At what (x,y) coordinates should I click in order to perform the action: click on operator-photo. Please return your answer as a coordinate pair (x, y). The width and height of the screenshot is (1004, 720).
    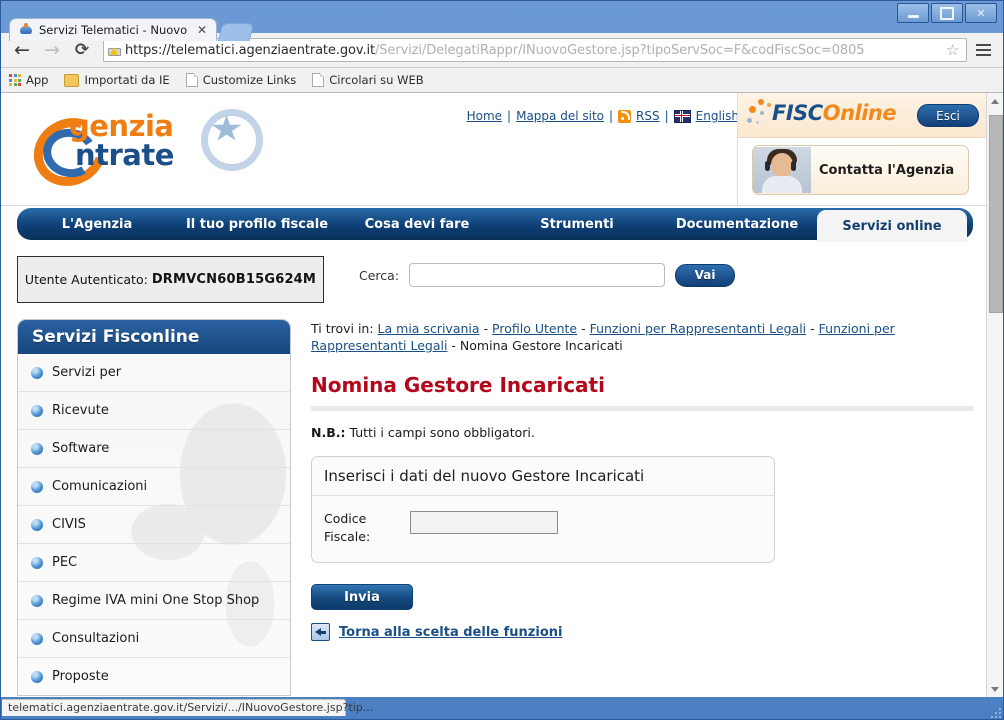
    Looking at the image, I should click on (782, 170).